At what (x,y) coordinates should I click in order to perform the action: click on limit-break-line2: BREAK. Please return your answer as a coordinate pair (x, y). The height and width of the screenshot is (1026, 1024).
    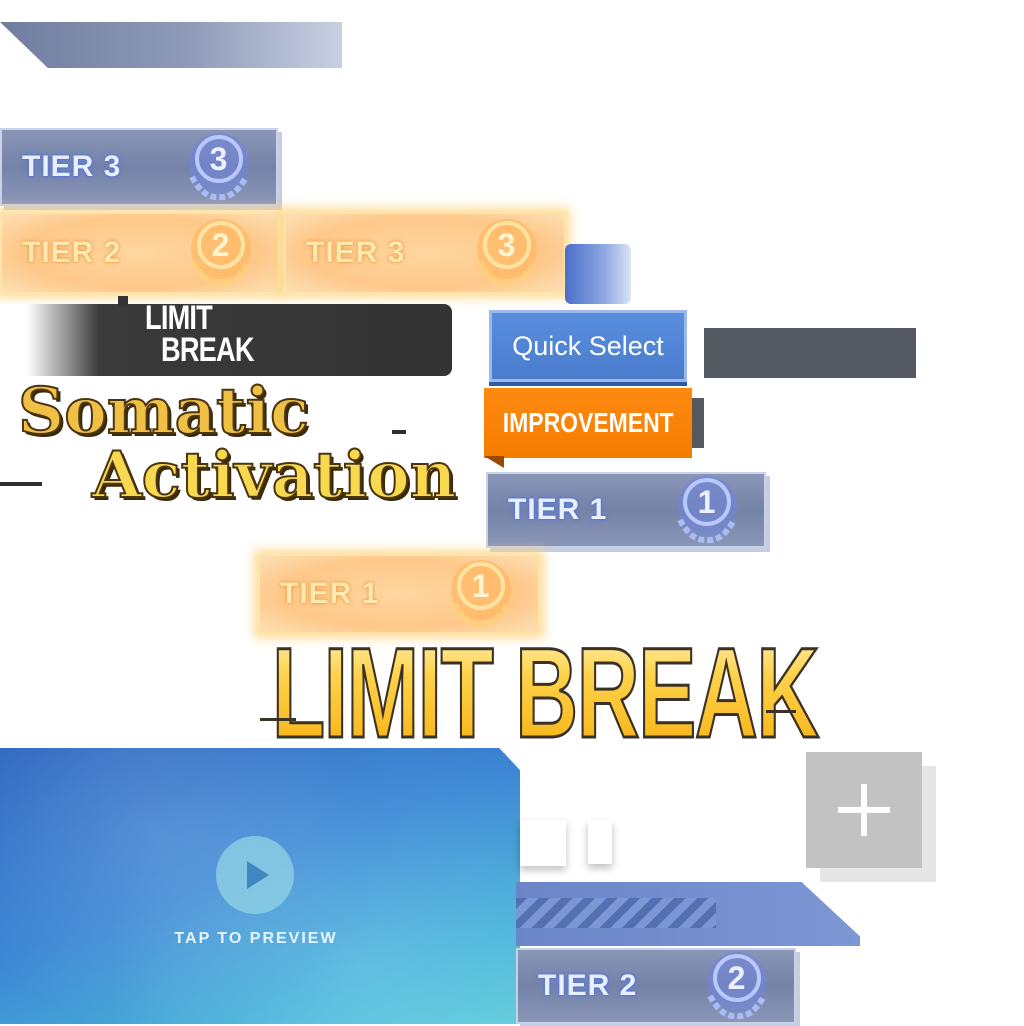
    Looking at the image, I should click on (208, 350).